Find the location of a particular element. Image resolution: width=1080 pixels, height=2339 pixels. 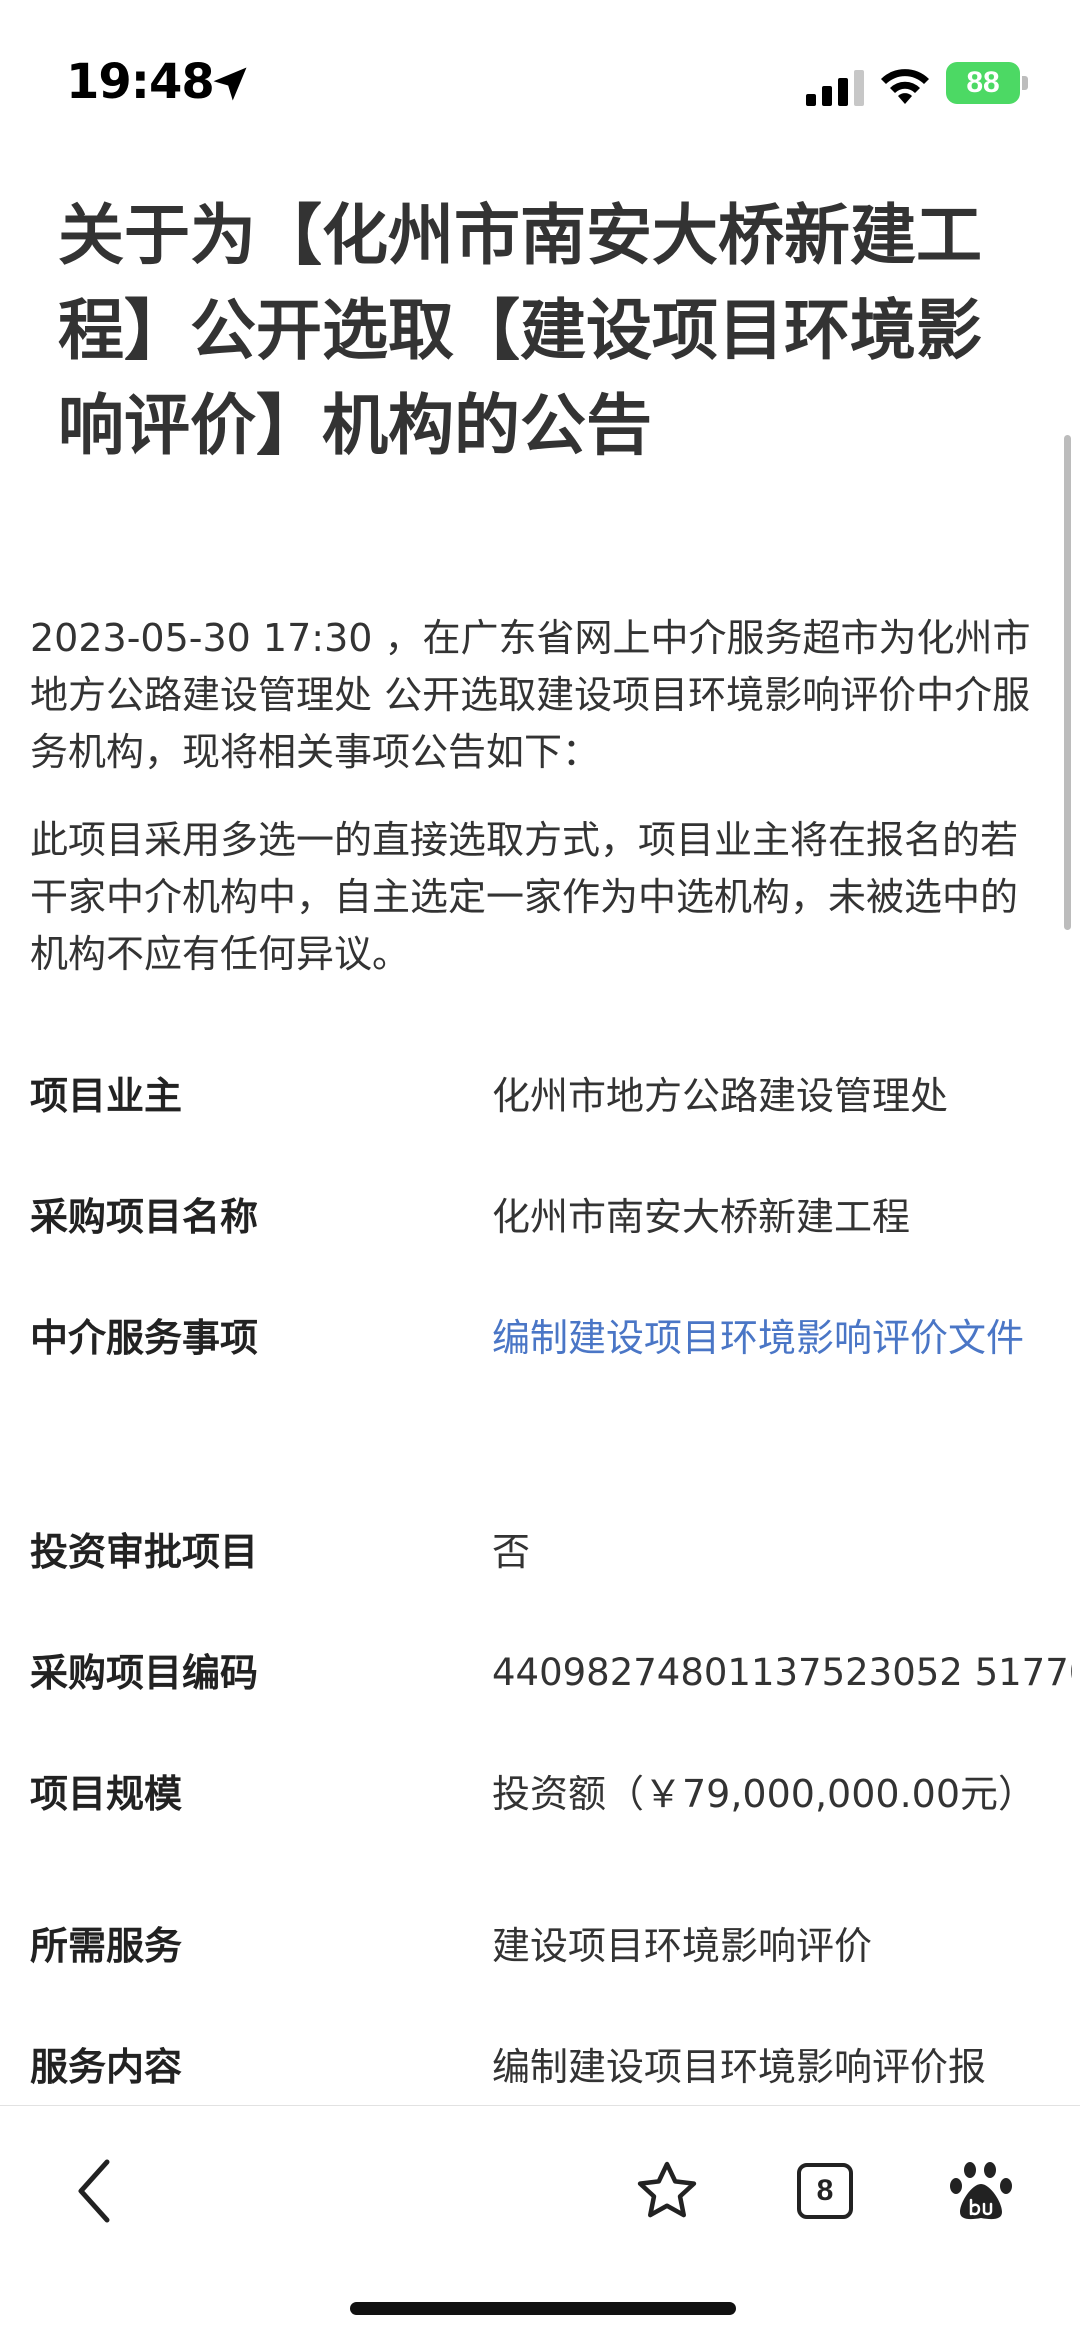

baidu-button is located at coordinates (981, 2191).